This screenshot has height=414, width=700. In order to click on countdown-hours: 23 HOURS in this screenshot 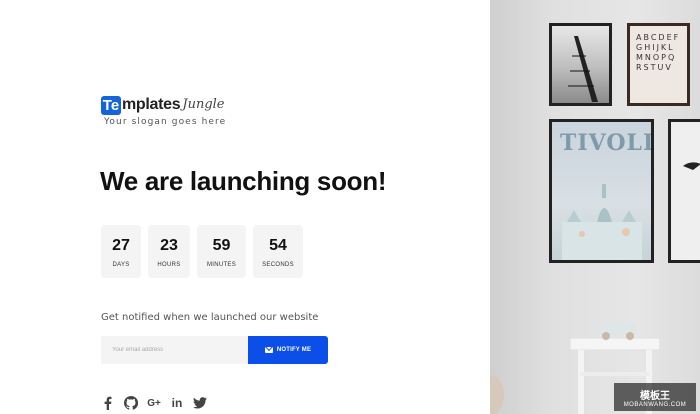, I will do `click(169, 251)`.